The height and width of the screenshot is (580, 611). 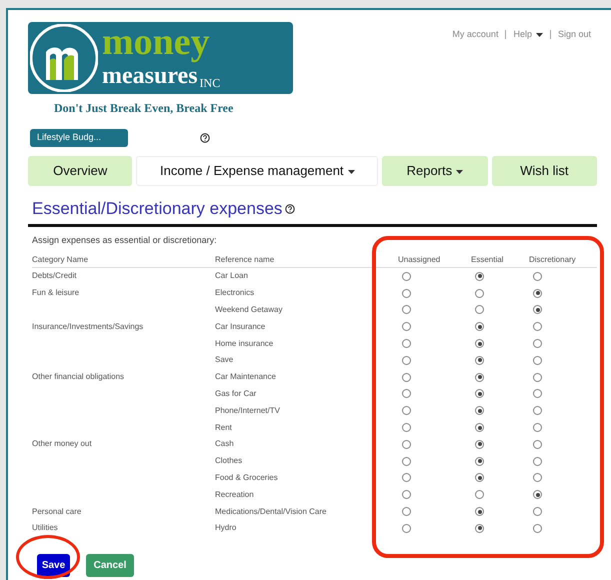 What do you see at coordinates (249, 310) in the screenshot?
I see `table-cell-text: Weekend Getaway` at bounding box center [249, 310].